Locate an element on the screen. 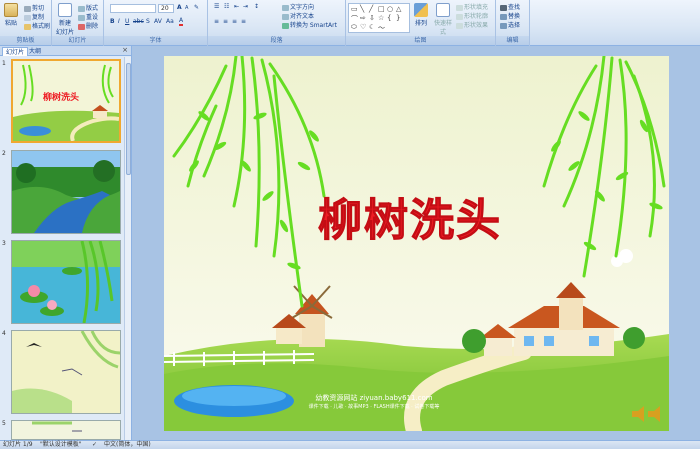 The height and width of the screenshot is (449, 700). shadow-button: S is located at coordinates (148, 21).